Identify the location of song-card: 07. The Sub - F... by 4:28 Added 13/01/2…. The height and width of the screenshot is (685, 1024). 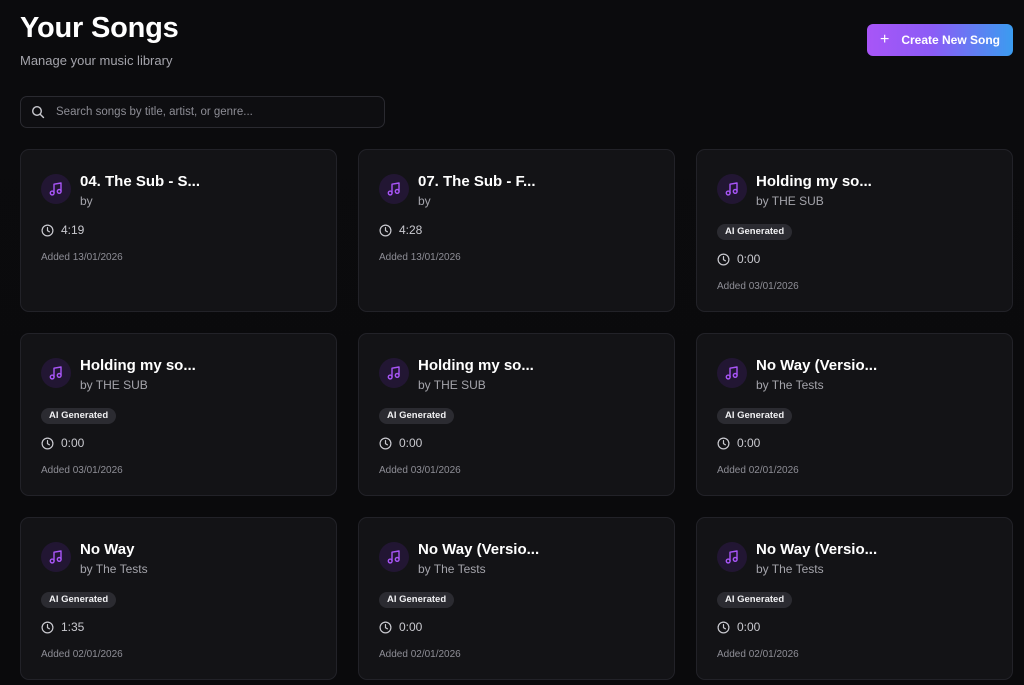
(516, 230).